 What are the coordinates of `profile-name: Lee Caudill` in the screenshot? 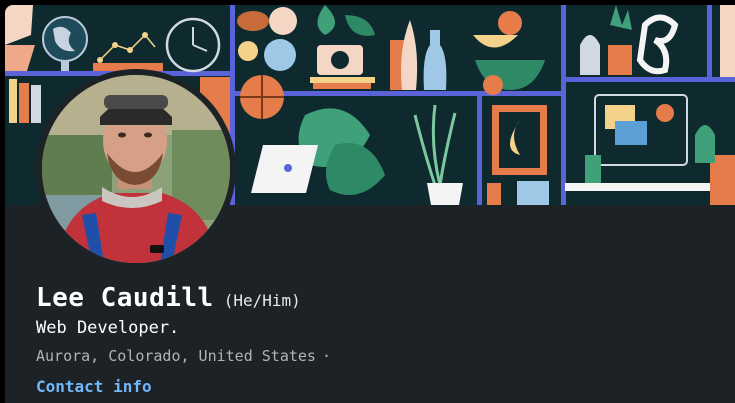 It's located at (125, 298).